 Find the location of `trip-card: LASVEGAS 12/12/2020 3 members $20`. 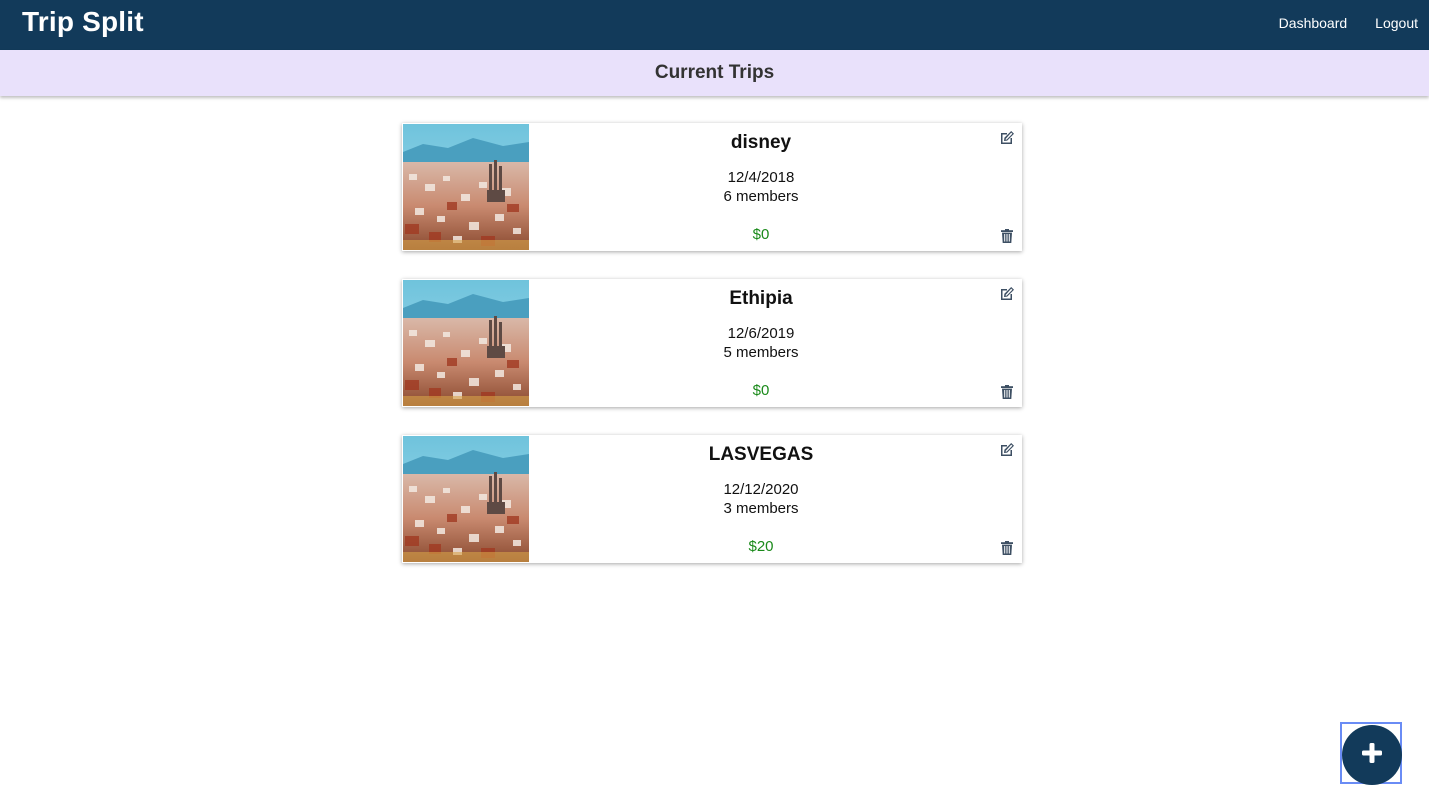

trip-card: LASVEGAS 12/12/2020 3 members $20 is located at coordinates (712, 499).